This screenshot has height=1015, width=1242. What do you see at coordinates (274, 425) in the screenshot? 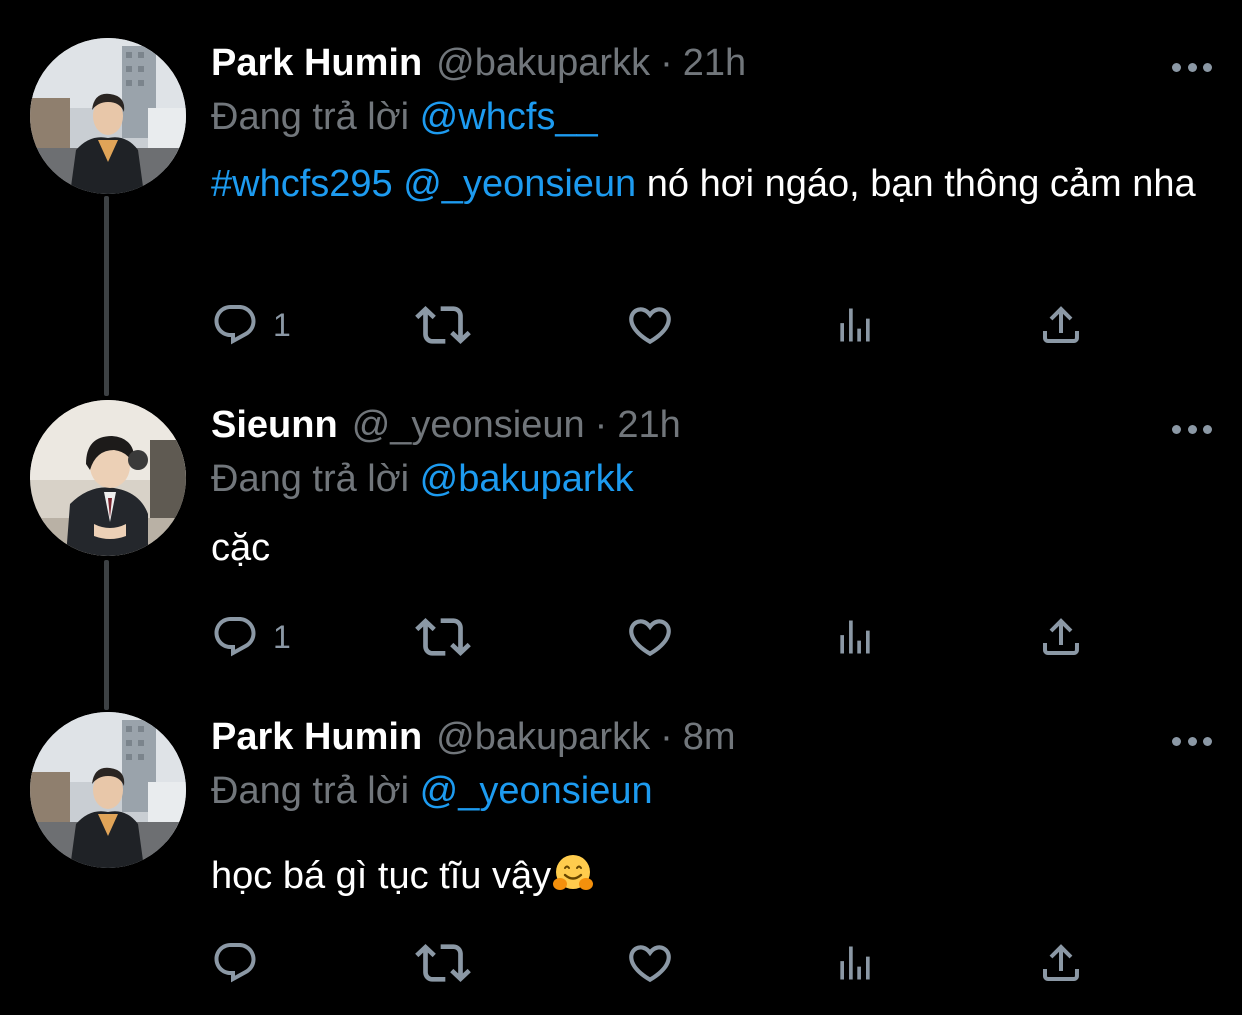
I see `display-name: Sieunn` at bounding box center [274, 425].